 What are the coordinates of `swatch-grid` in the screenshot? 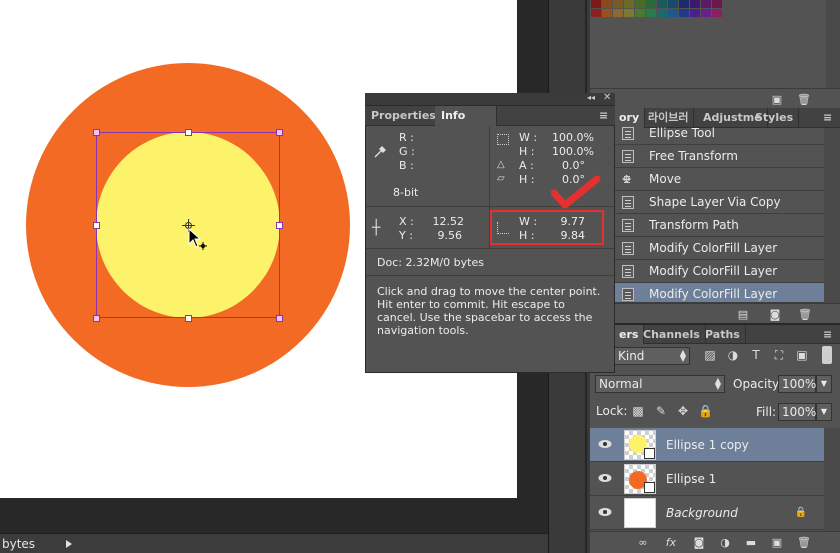 It's located at (706, 9).